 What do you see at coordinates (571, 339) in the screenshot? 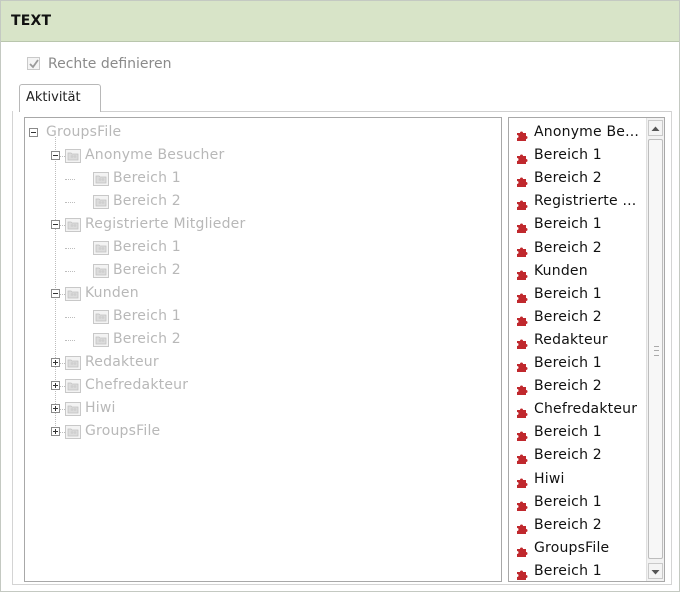
I see `list-item-label: Redakteur` at bounding box center [571, 339].